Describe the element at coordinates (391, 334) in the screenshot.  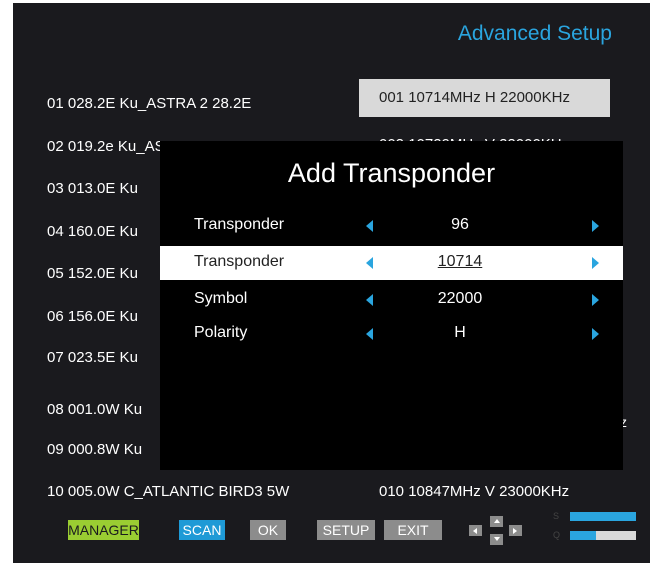
I see `dialog-row-polarity: Polarity H` at that location.